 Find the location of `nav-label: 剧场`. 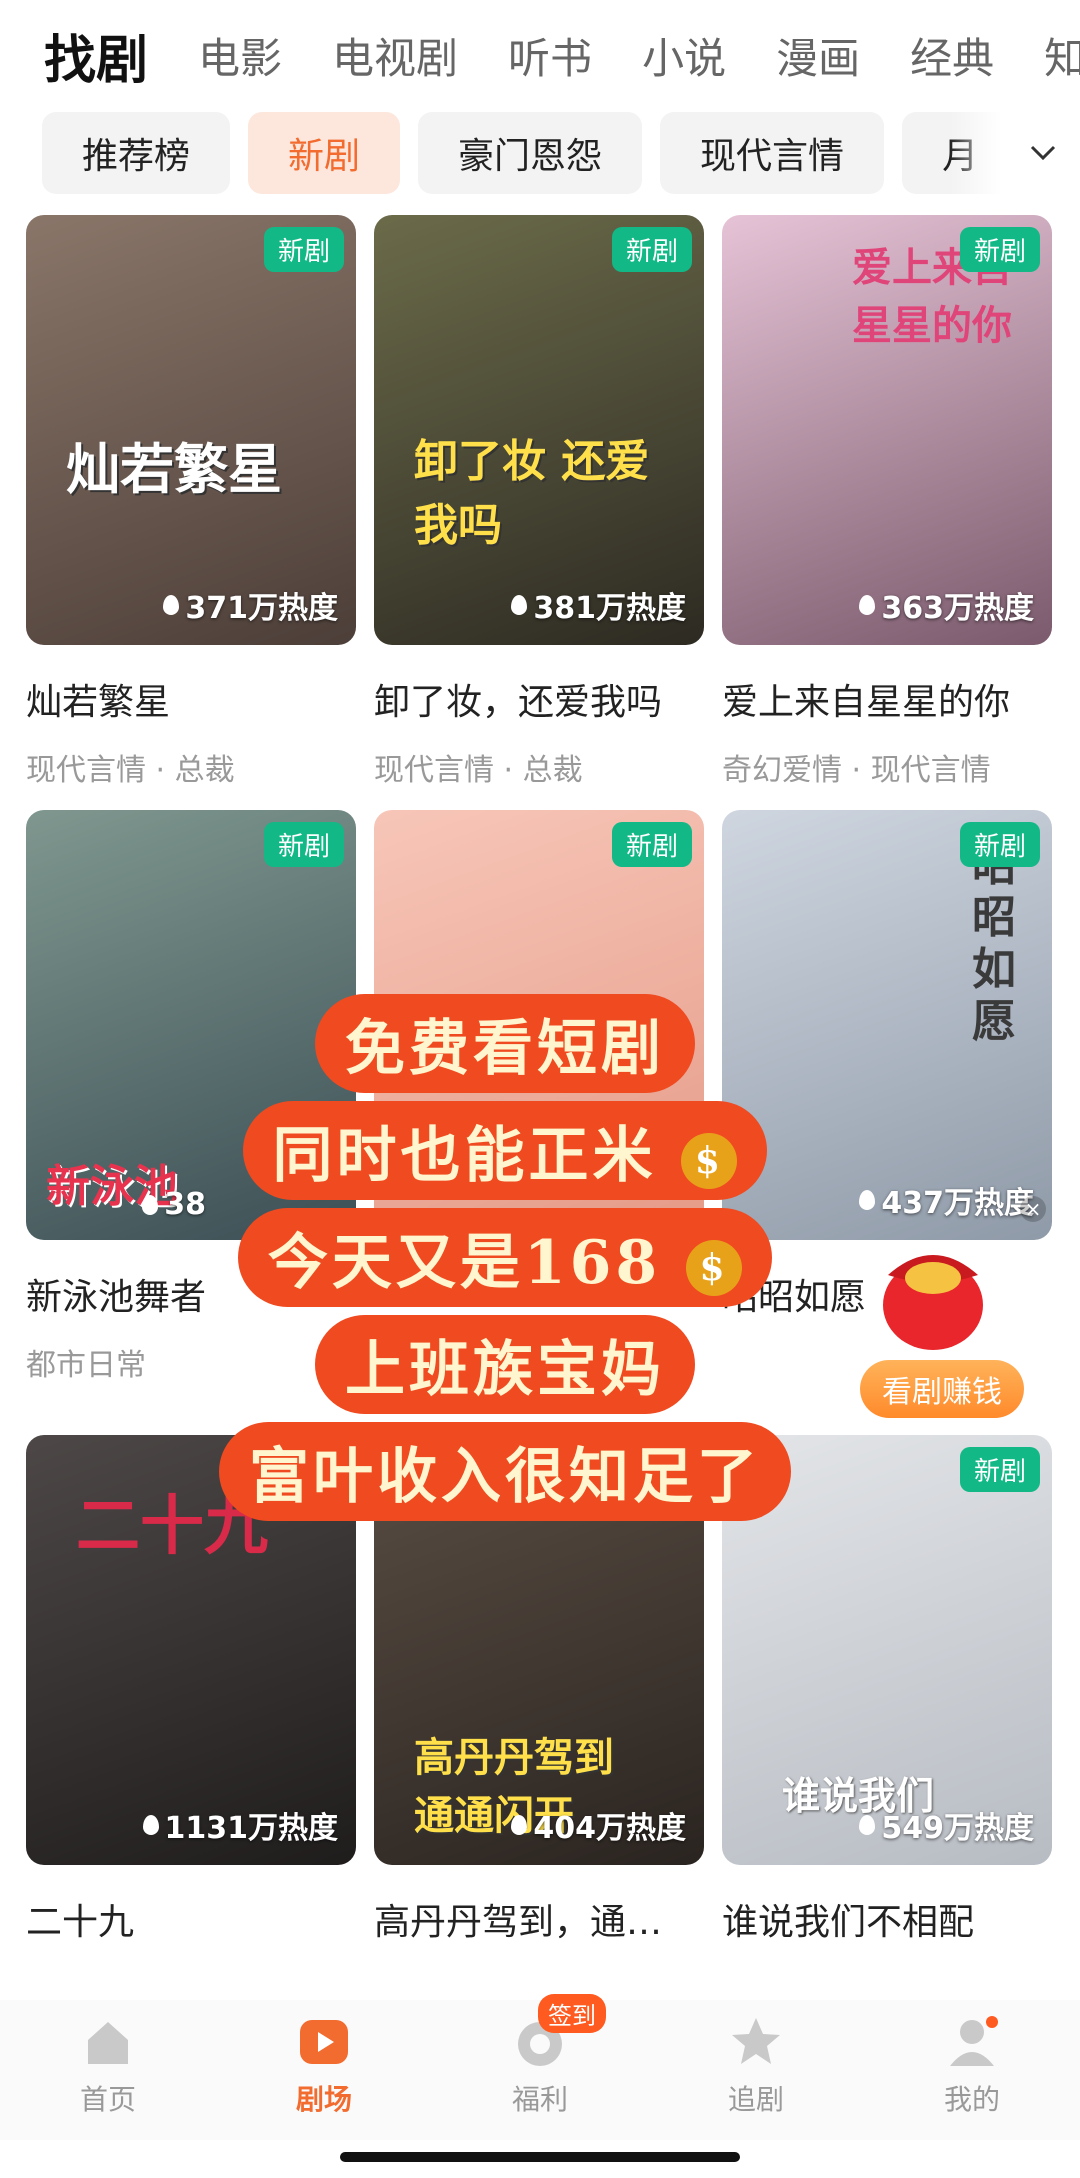

nav-label: 剧场 is located at coordinates (323, 2099).